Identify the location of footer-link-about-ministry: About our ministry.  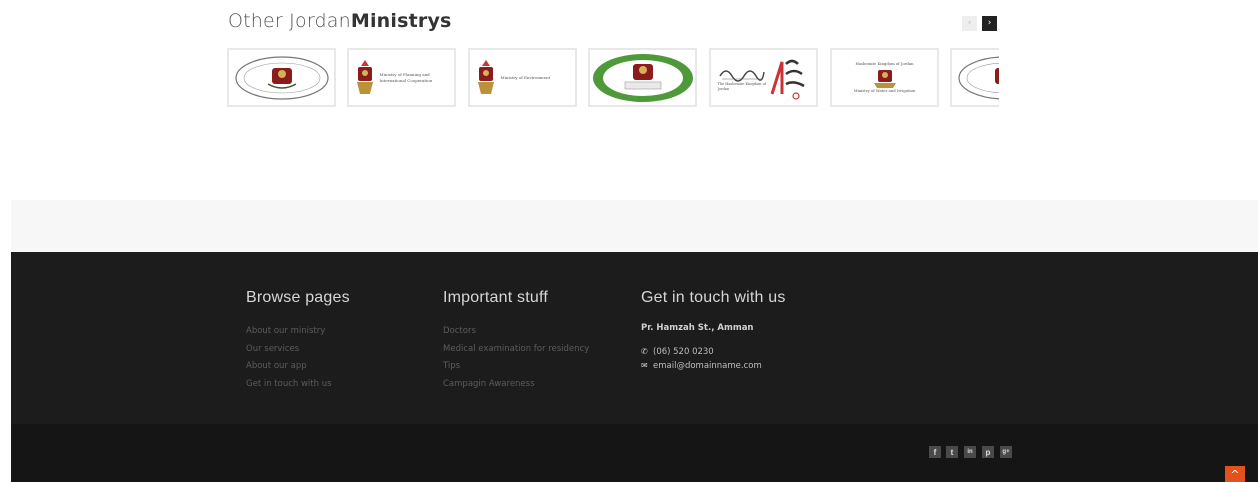
(298, 332).